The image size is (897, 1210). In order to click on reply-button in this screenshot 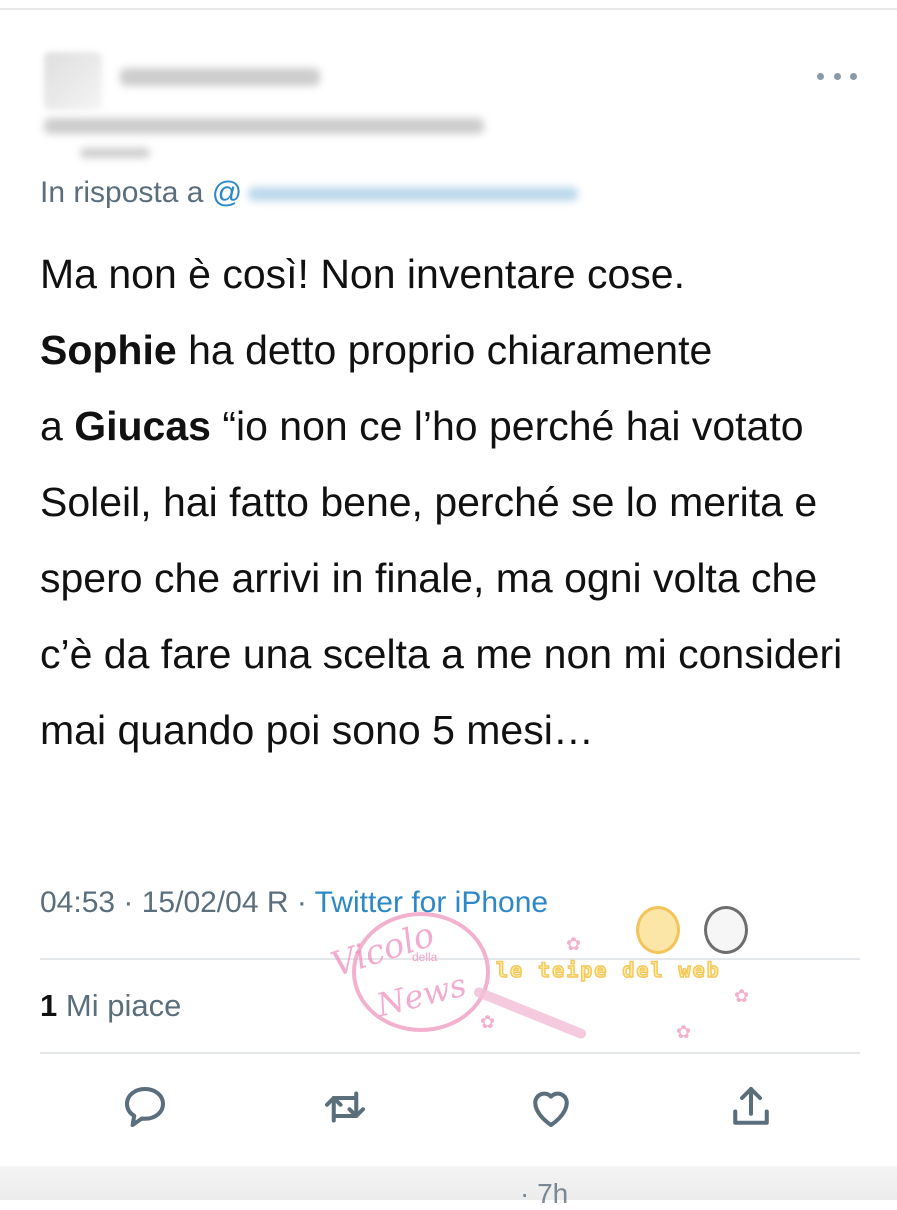, I will do `click(145, 1107)`.